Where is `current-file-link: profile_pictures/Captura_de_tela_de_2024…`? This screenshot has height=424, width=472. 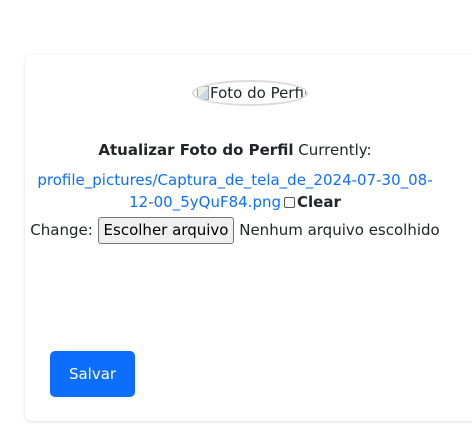
current-file-link: profile_pictures/Captura_de_tela_de_2024… is located at coordinates (234, 180).